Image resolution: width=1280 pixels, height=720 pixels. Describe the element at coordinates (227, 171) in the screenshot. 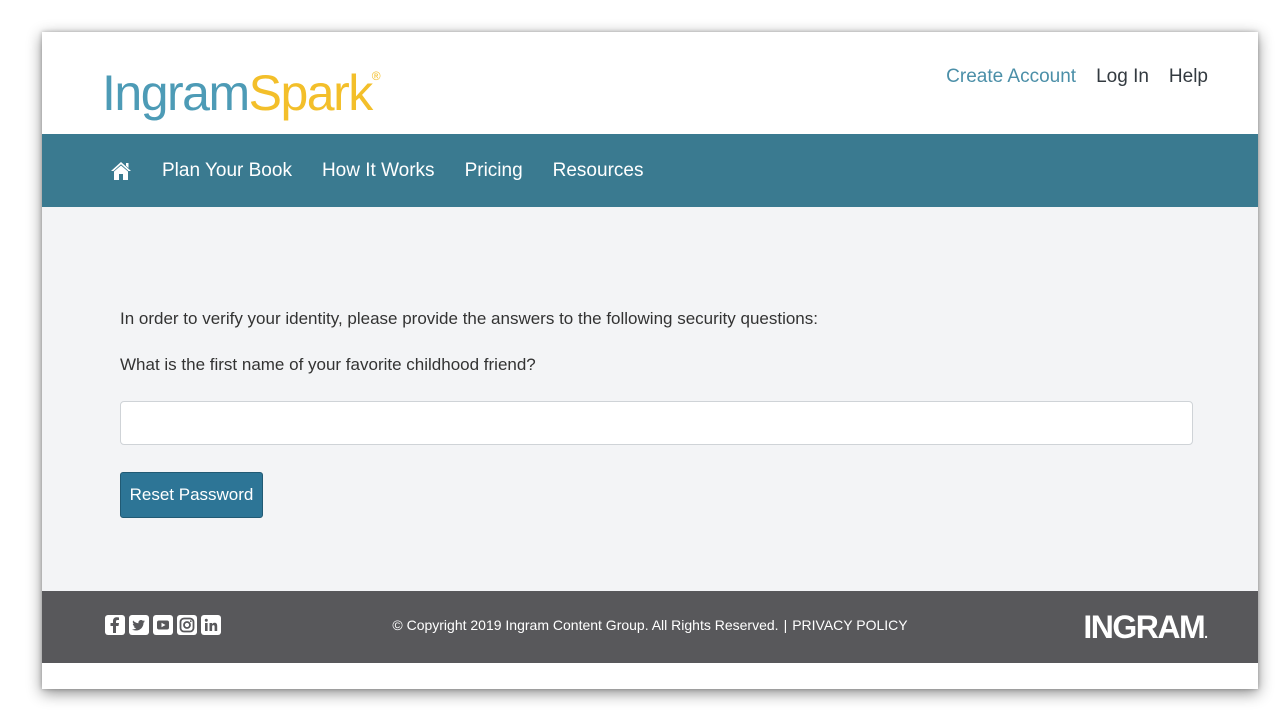

I see `nav-plan-your-book: Plan Your Book` at that location.